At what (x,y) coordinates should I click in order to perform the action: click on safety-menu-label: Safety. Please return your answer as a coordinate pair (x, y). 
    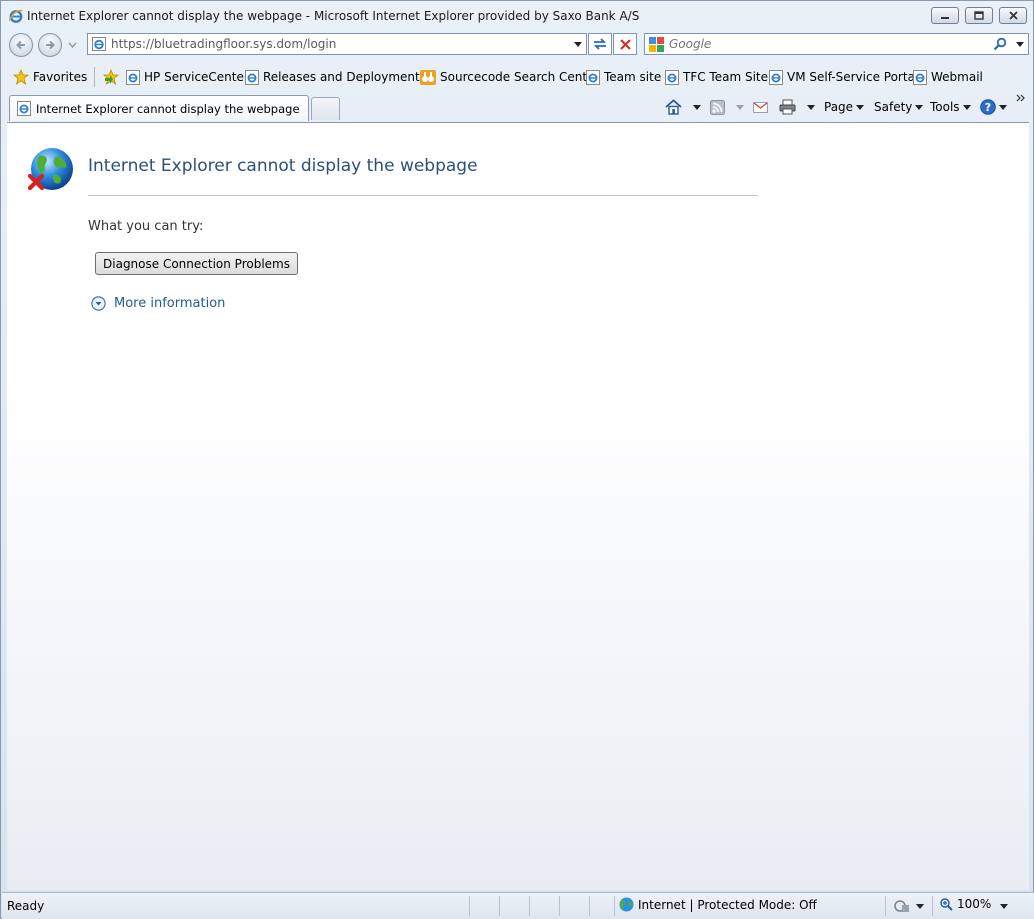
    Looking at the image, I should click on (893, 107).